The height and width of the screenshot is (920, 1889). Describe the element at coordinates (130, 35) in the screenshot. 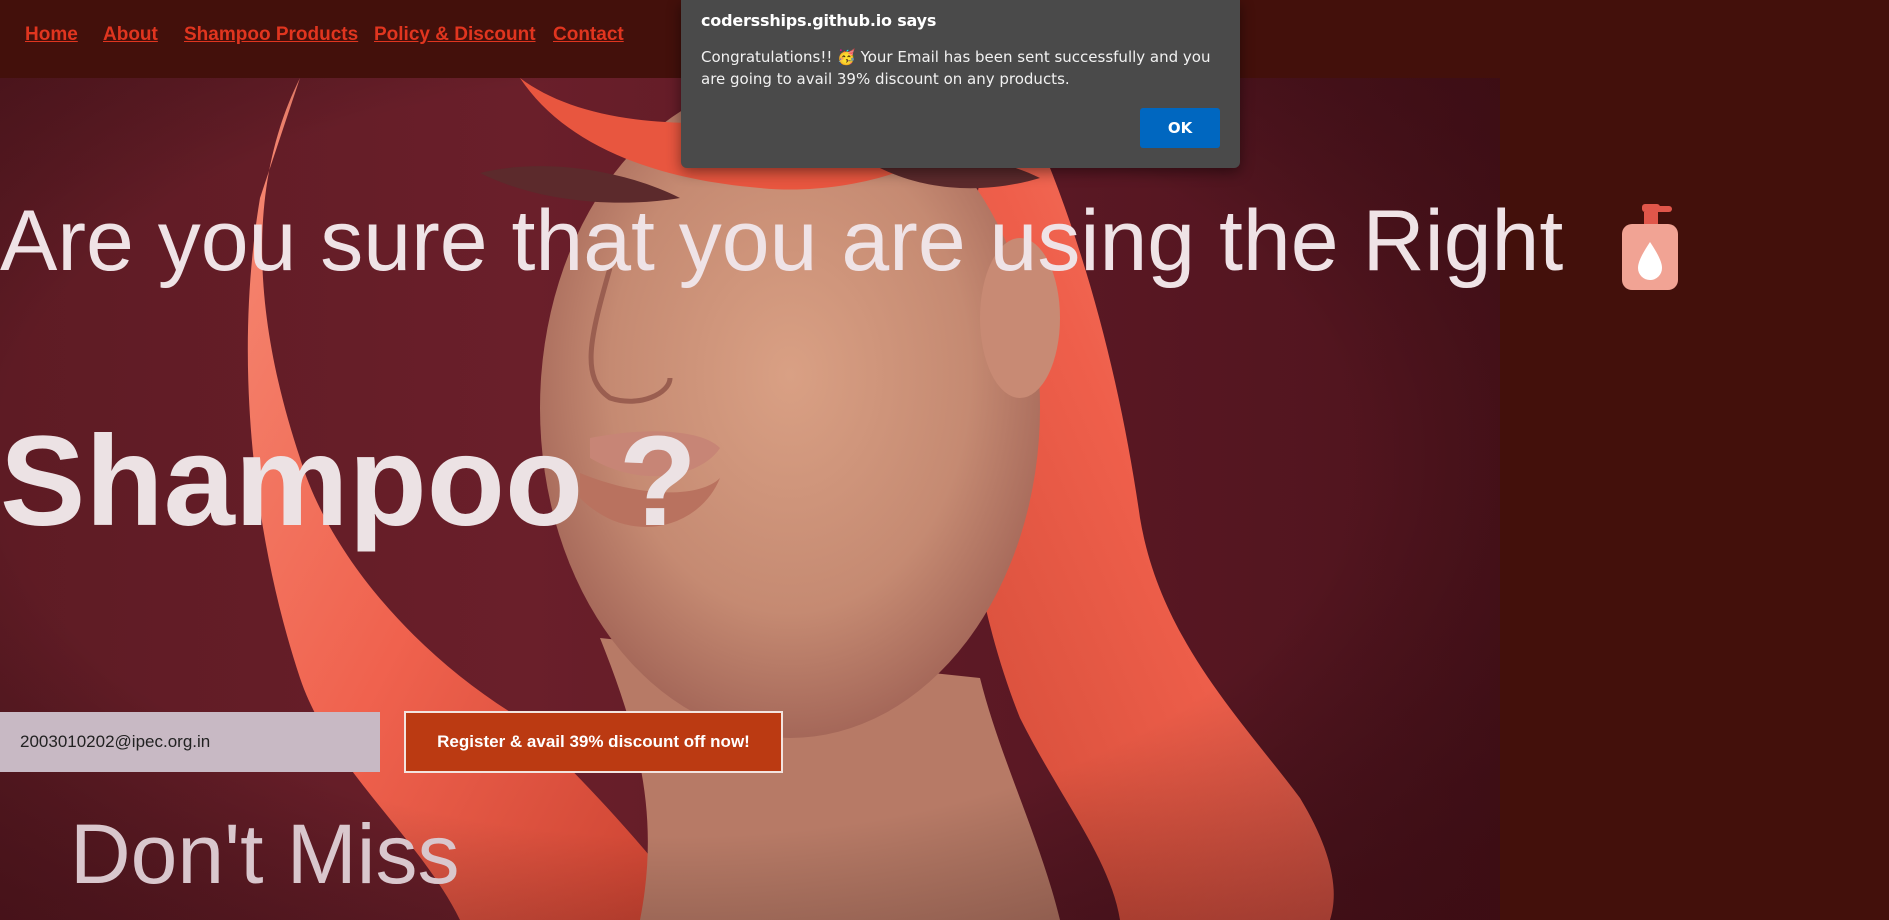

I see `nav-about-link: About` at that location.